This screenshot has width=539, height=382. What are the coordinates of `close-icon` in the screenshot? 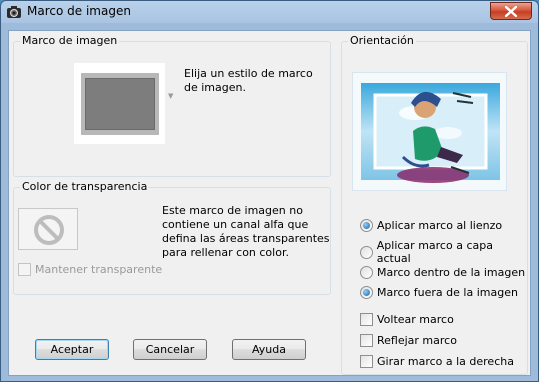 It's located at (511, 11).